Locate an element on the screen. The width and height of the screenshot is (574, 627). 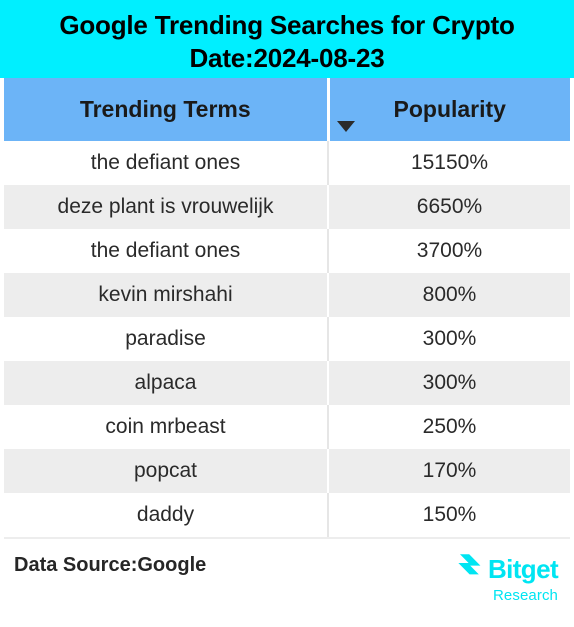
cell-popularity: 250% is located at coordinates (449, 426).